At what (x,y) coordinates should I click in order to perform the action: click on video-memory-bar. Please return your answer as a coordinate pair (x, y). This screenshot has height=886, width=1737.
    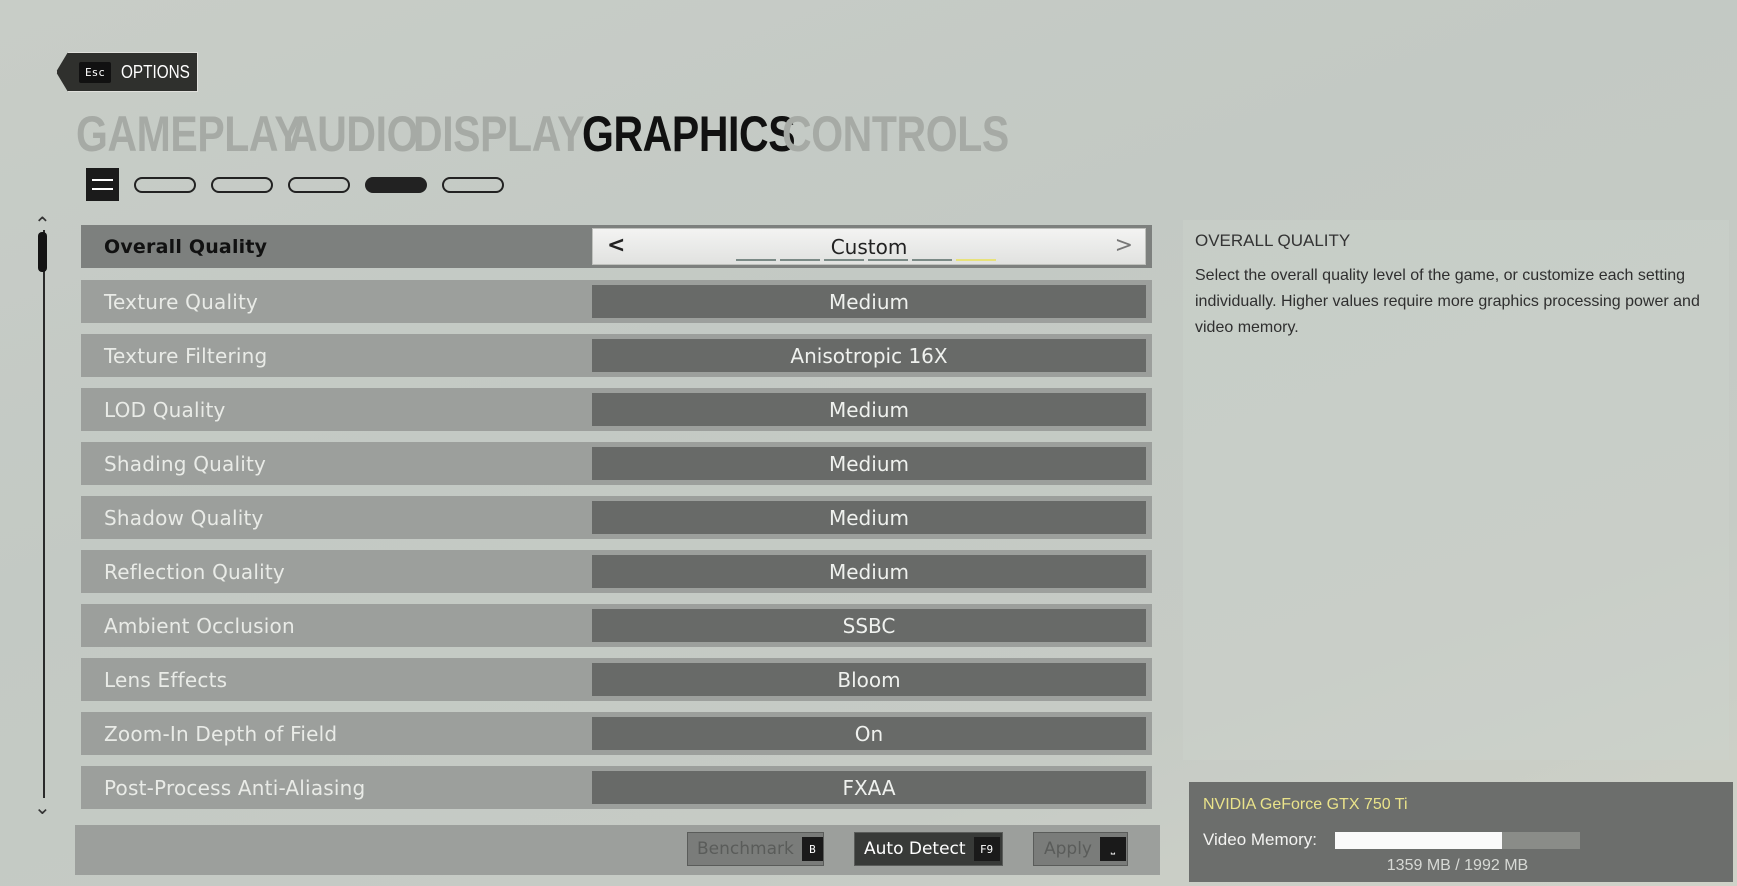
    Looking at the image, I should click on (1457, 840).